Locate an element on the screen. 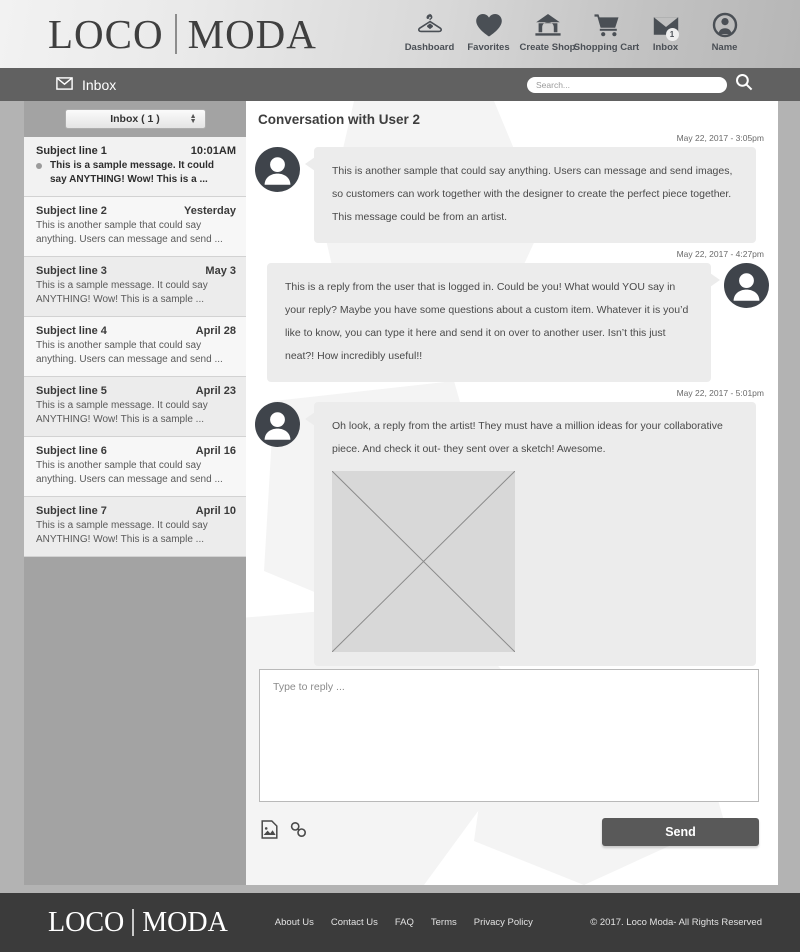 The width and height of the screenshot is (800, 952). search-area is located at coordinates (640, 84).